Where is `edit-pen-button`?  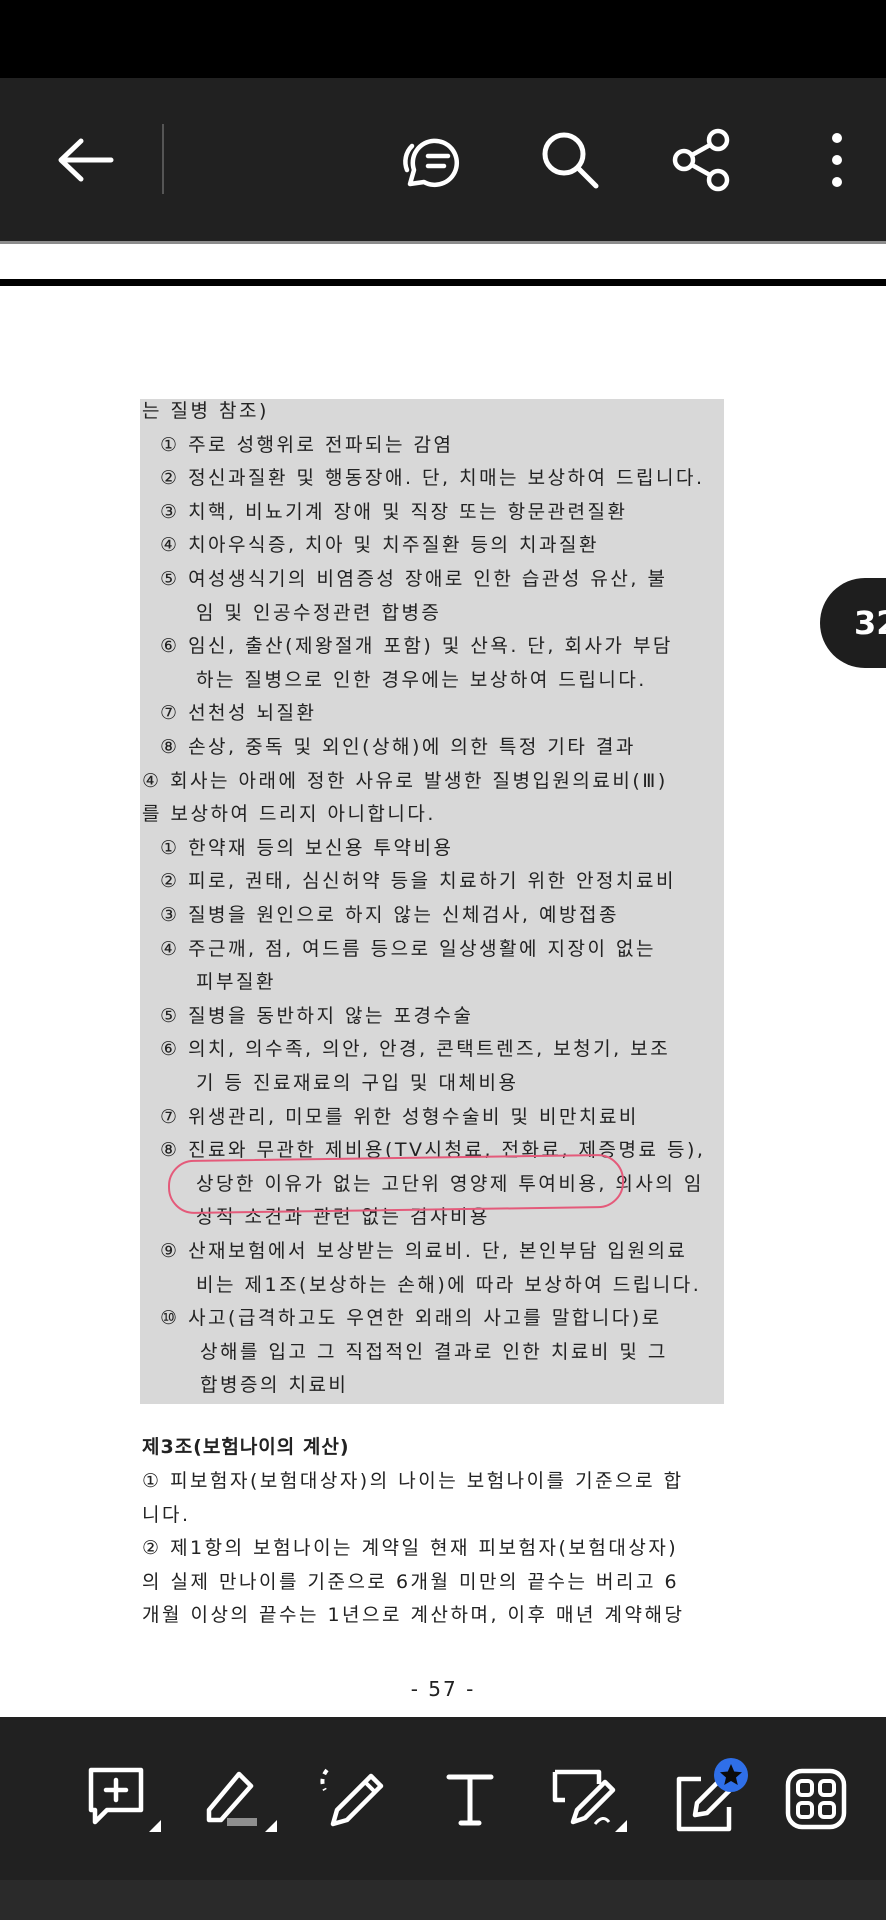
edit-pen-button is located at coordinates (709, 1798).